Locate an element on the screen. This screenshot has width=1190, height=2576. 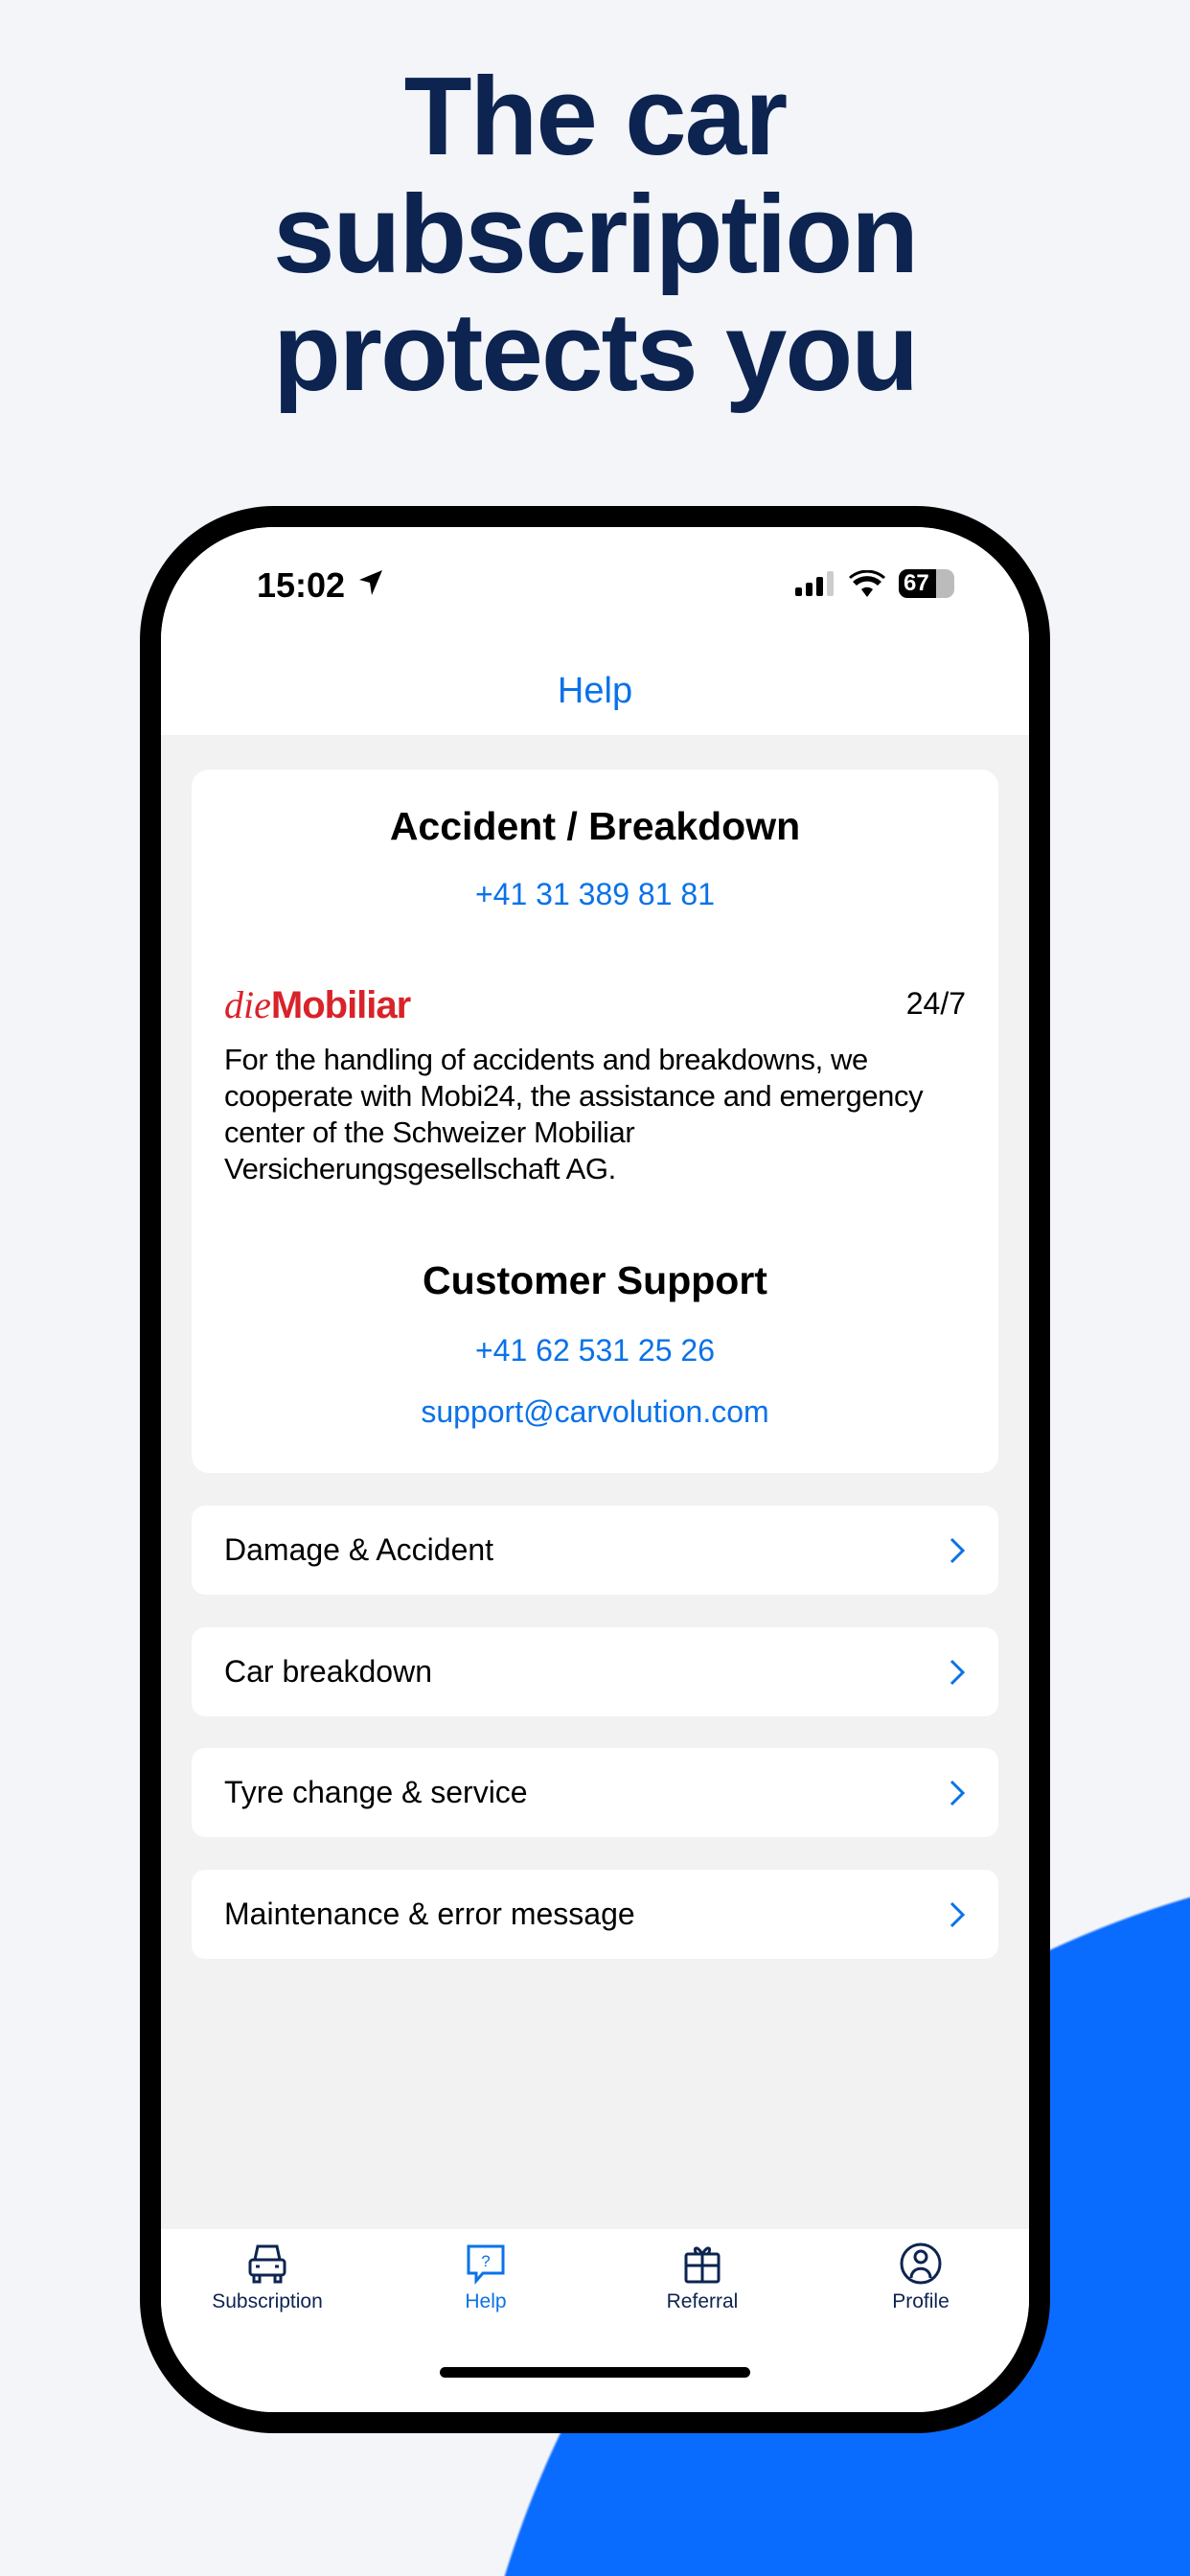
battery-icon: 67 is located at coordinates (927, 583).